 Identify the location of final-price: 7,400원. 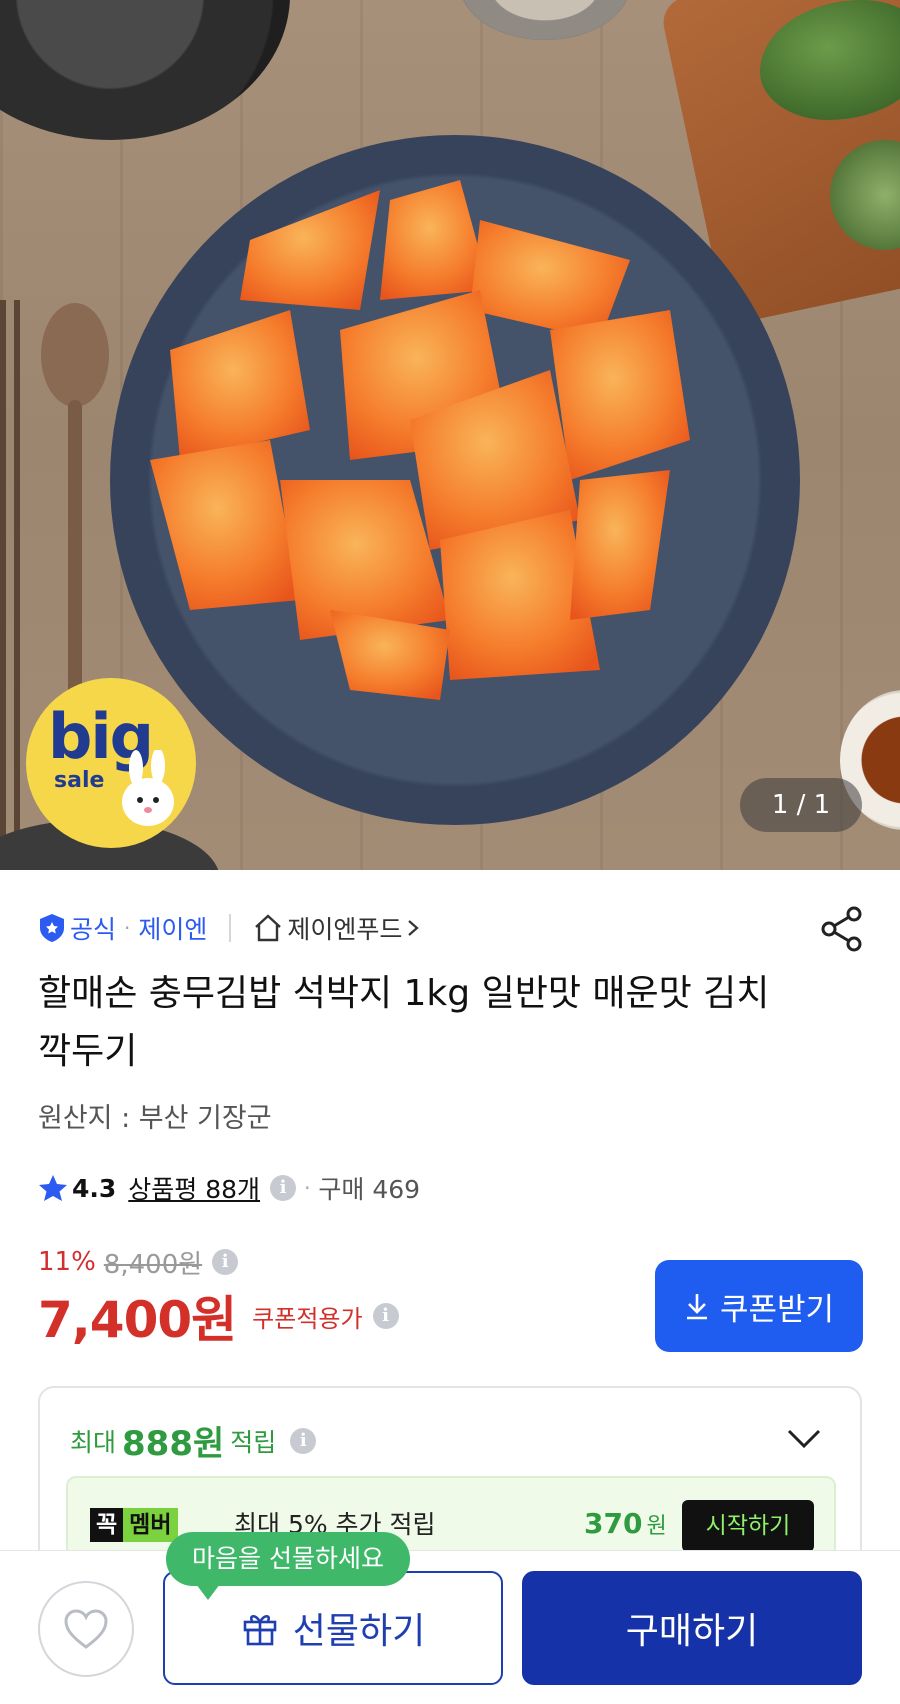
(137, 1320).